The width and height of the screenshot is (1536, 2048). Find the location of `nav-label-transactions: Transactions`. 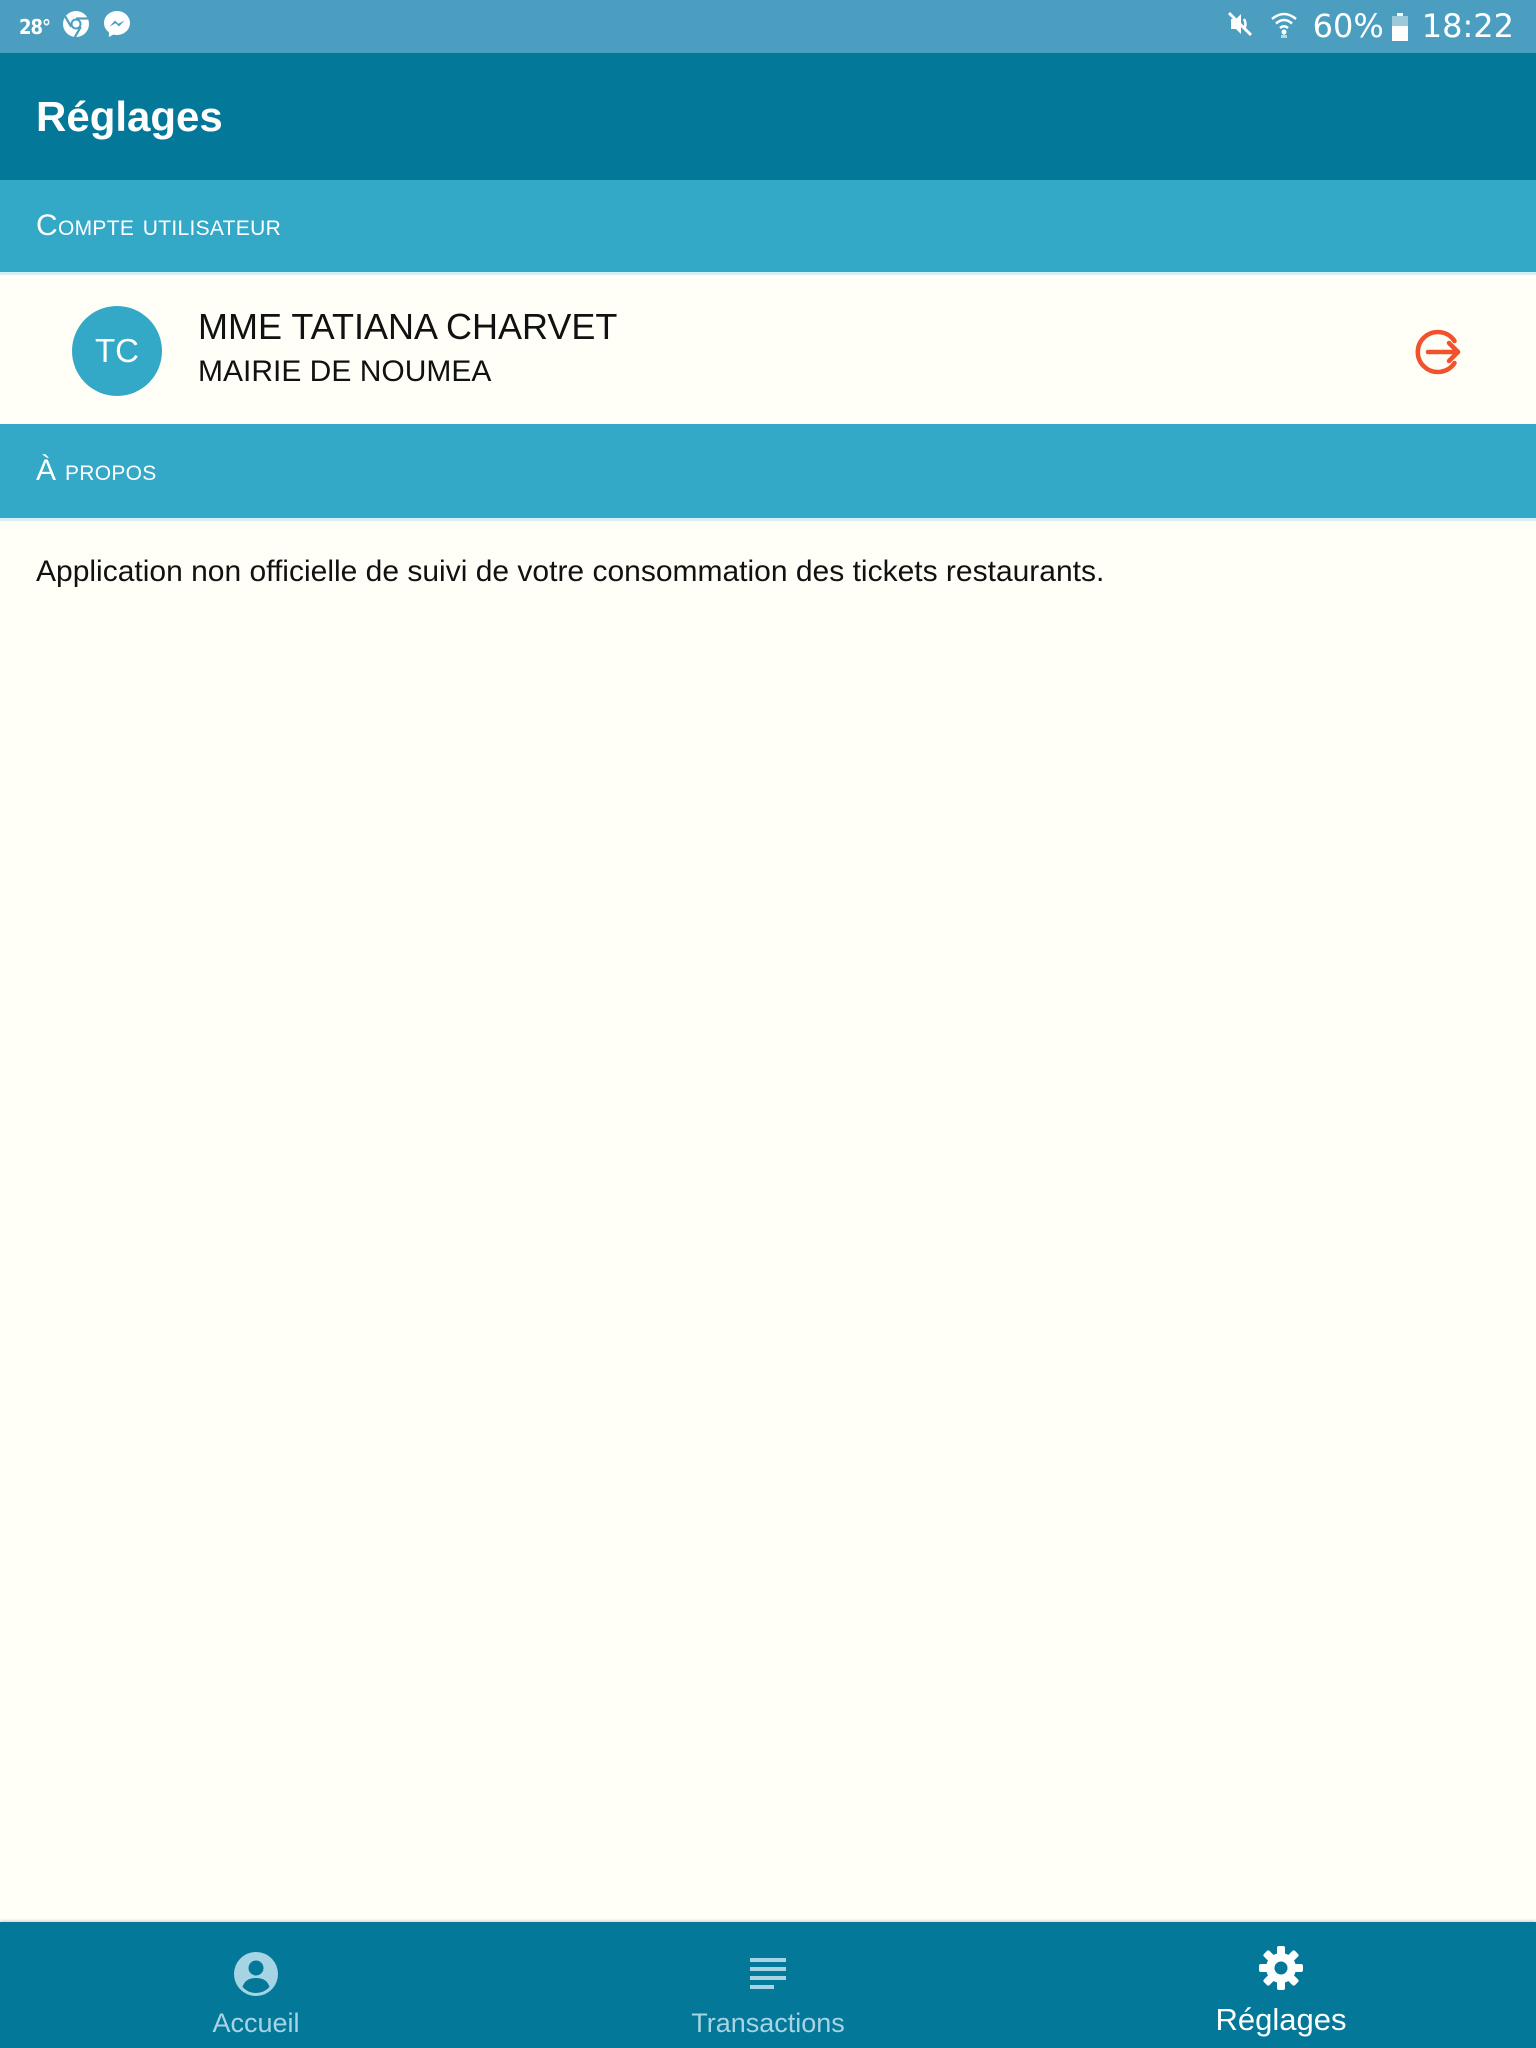

nav-label-transactions: Transactions is located at coordinates (768, 2023).